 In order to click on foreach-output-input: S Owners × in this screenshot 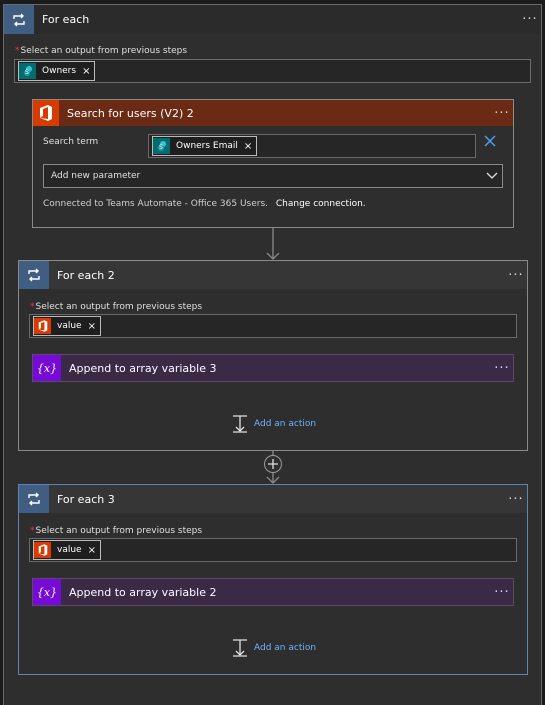, I will do `click(272, 71)`.